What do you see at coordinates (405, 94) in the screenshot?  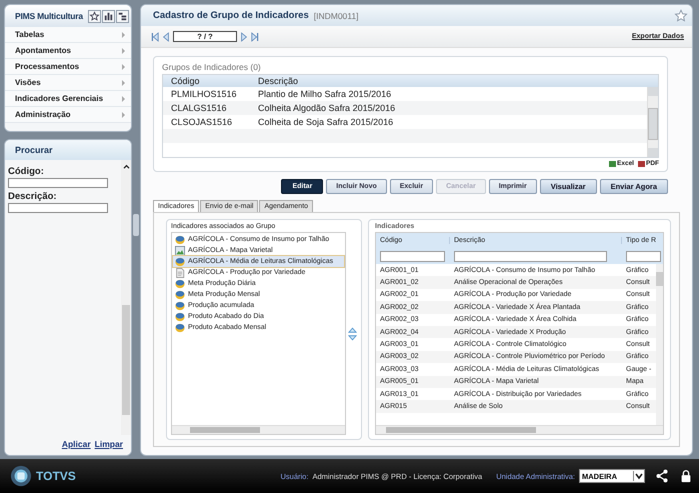 I see `table-row: PLMILHOS1516 Plantio de Milho Safra 2015/2016` at bounding box center [405, 94].